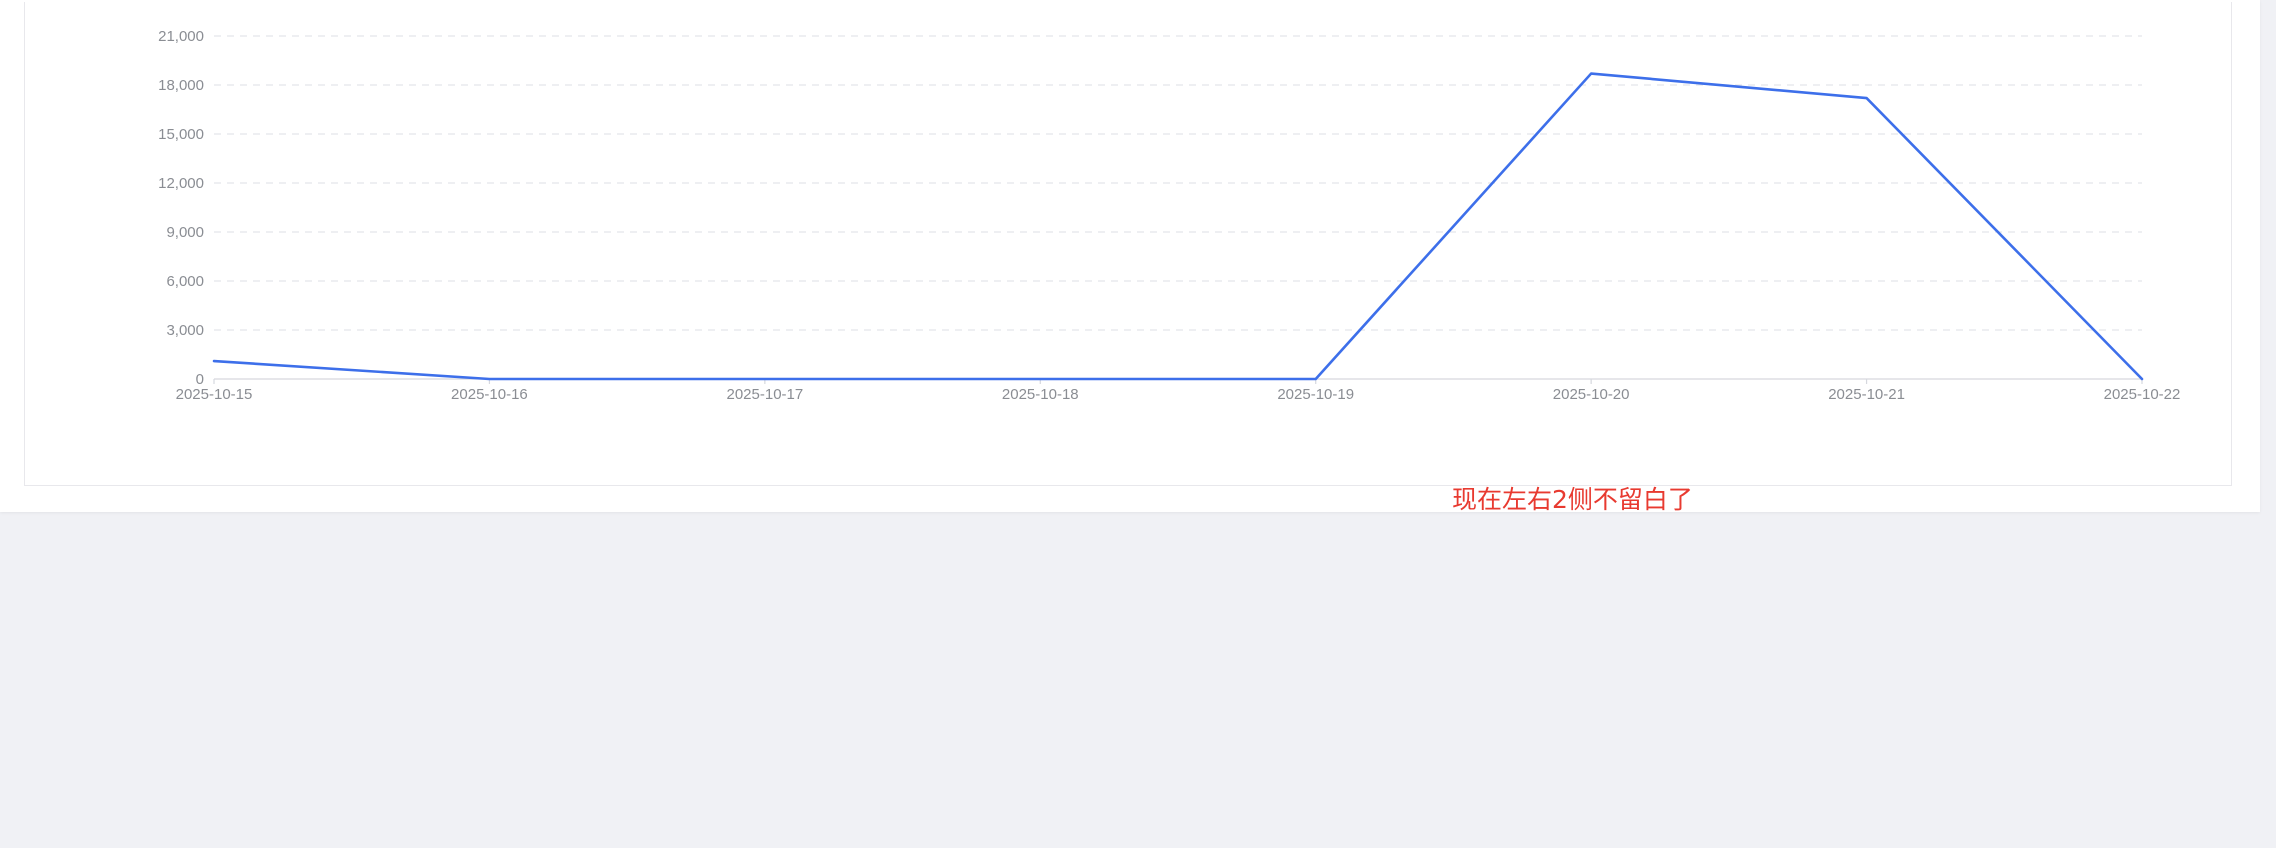 The height and width of the screenshot is (848, 2276). What do you see at coordinates (181, 134) in the screenshot?
I see `y-tick-label: 15,000` at bounding box center [181, 134].